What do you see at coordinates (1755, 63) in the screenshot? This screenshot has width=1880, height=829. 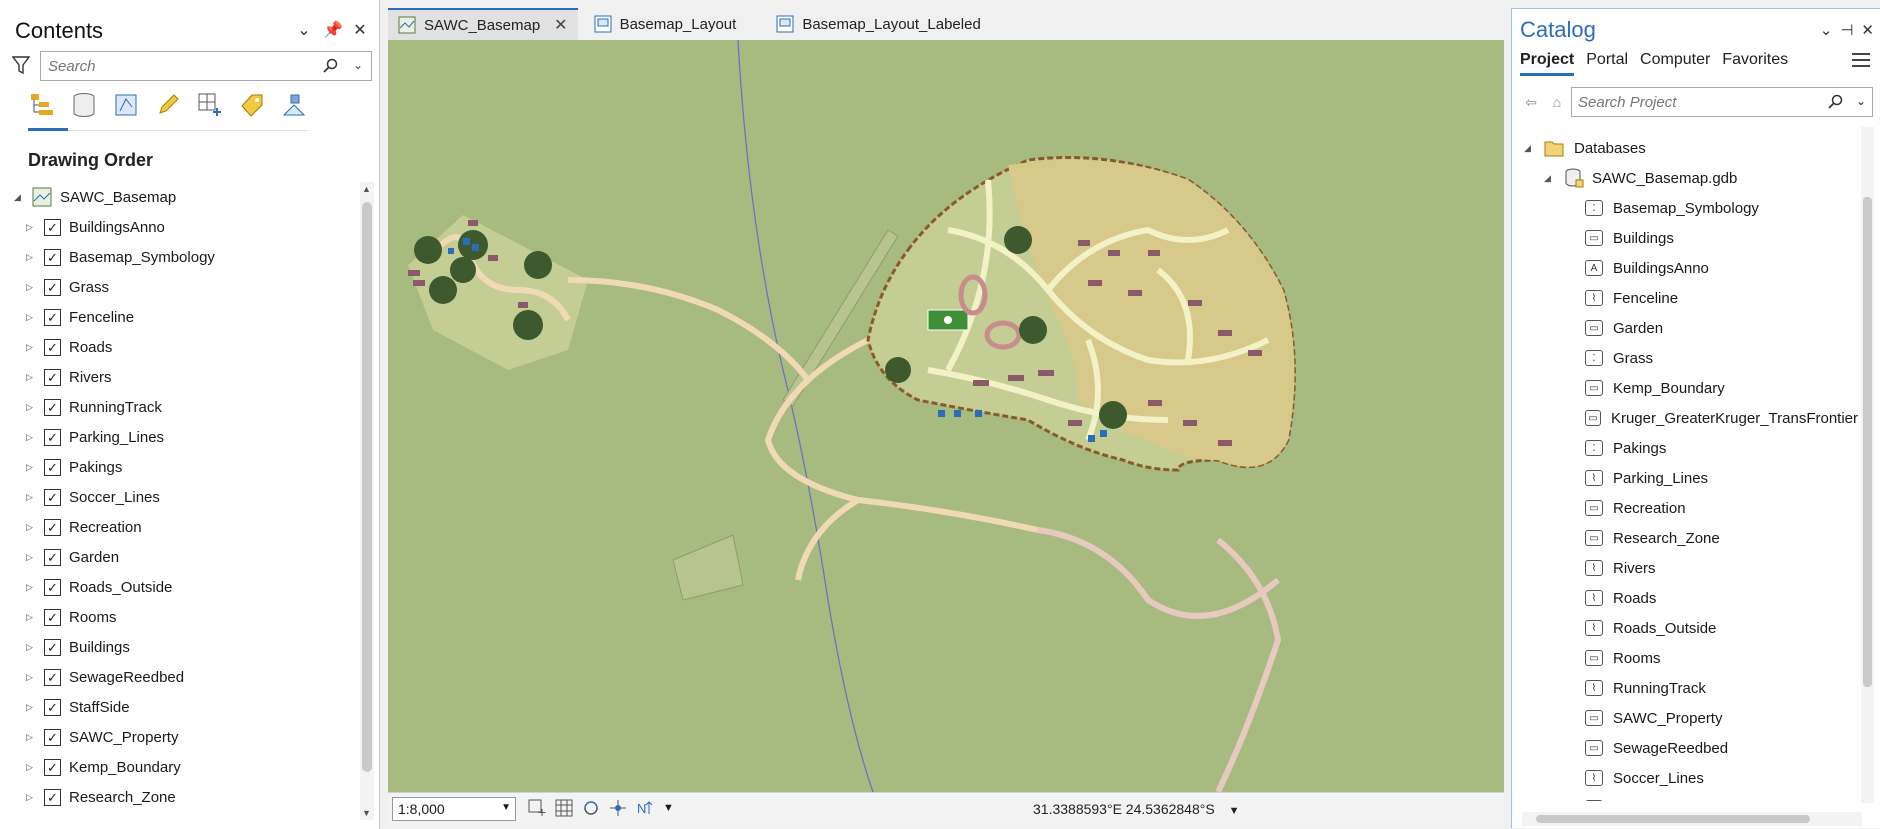 I see `tab-favorites: Favorites` at bounding box center [1755, 63].